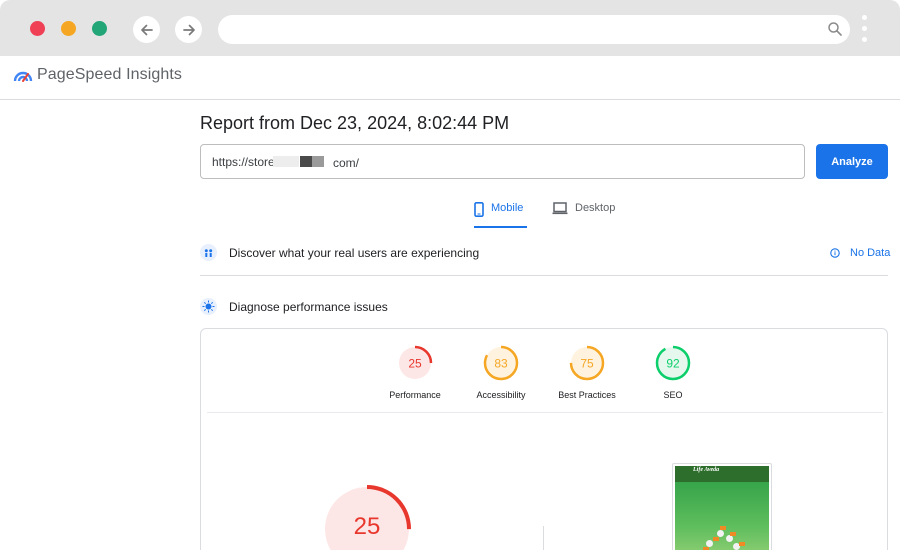  Describe the element at coordinates (68, 28) in the screenshot. I see `minimize-window-button` at that location.